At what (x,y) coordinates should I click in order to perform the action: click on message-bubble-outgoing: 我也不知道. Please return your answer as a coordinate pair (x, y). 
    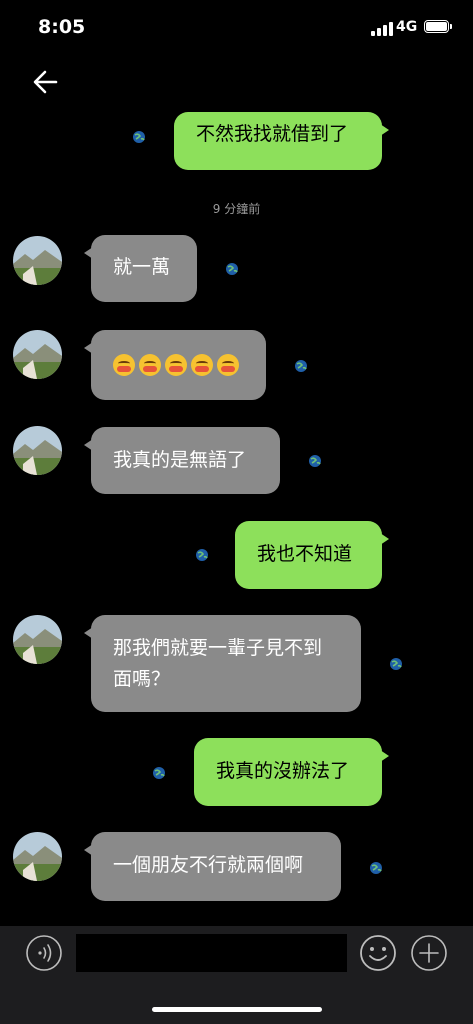
    Looking at the image, I should click on (312, 555).